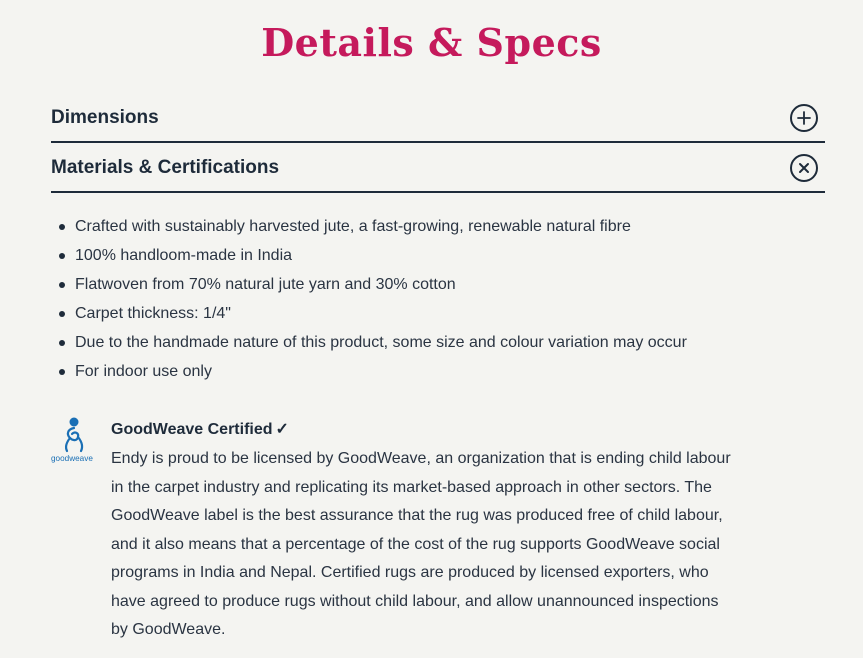  What do you see at coordinates (369, 255) in the screenshot?
I see `list-item: 100% handloom-made in India` at bounding box center [369, 255].